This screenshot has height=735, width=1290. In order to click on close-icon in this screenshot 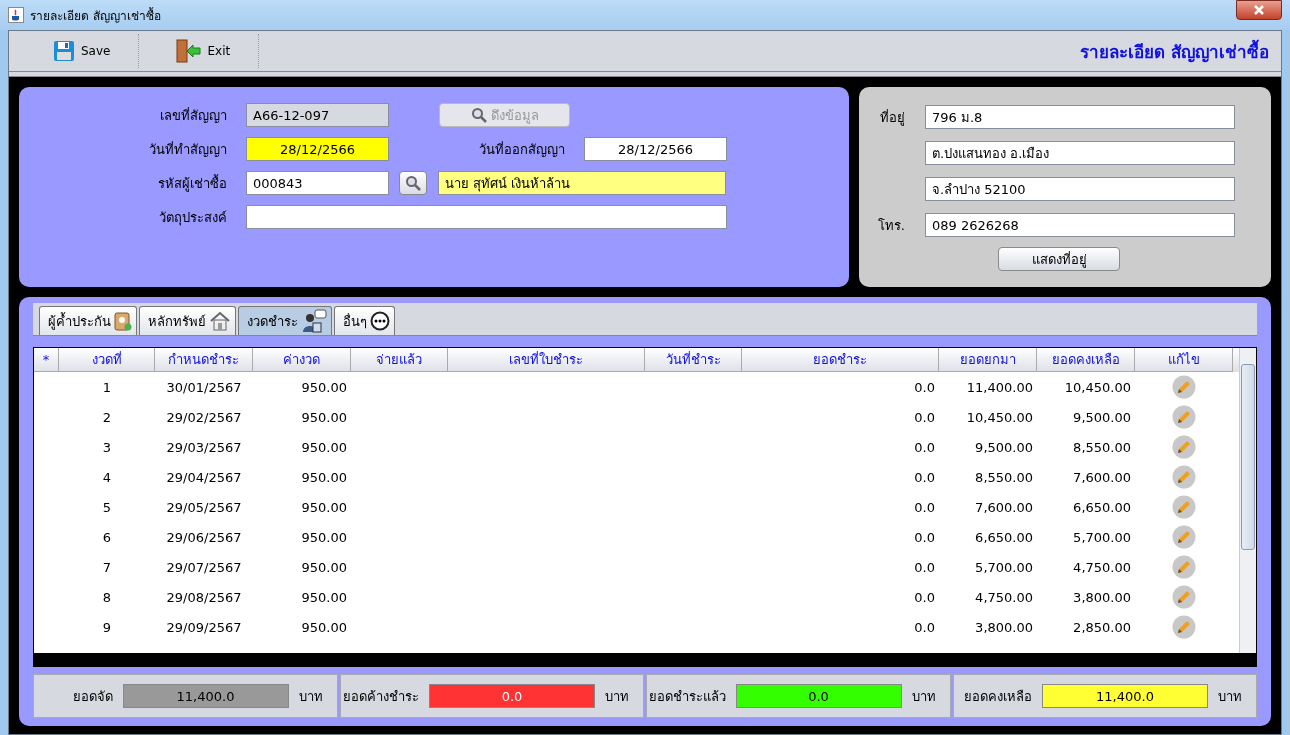, I will do `click(1259, 10)`.